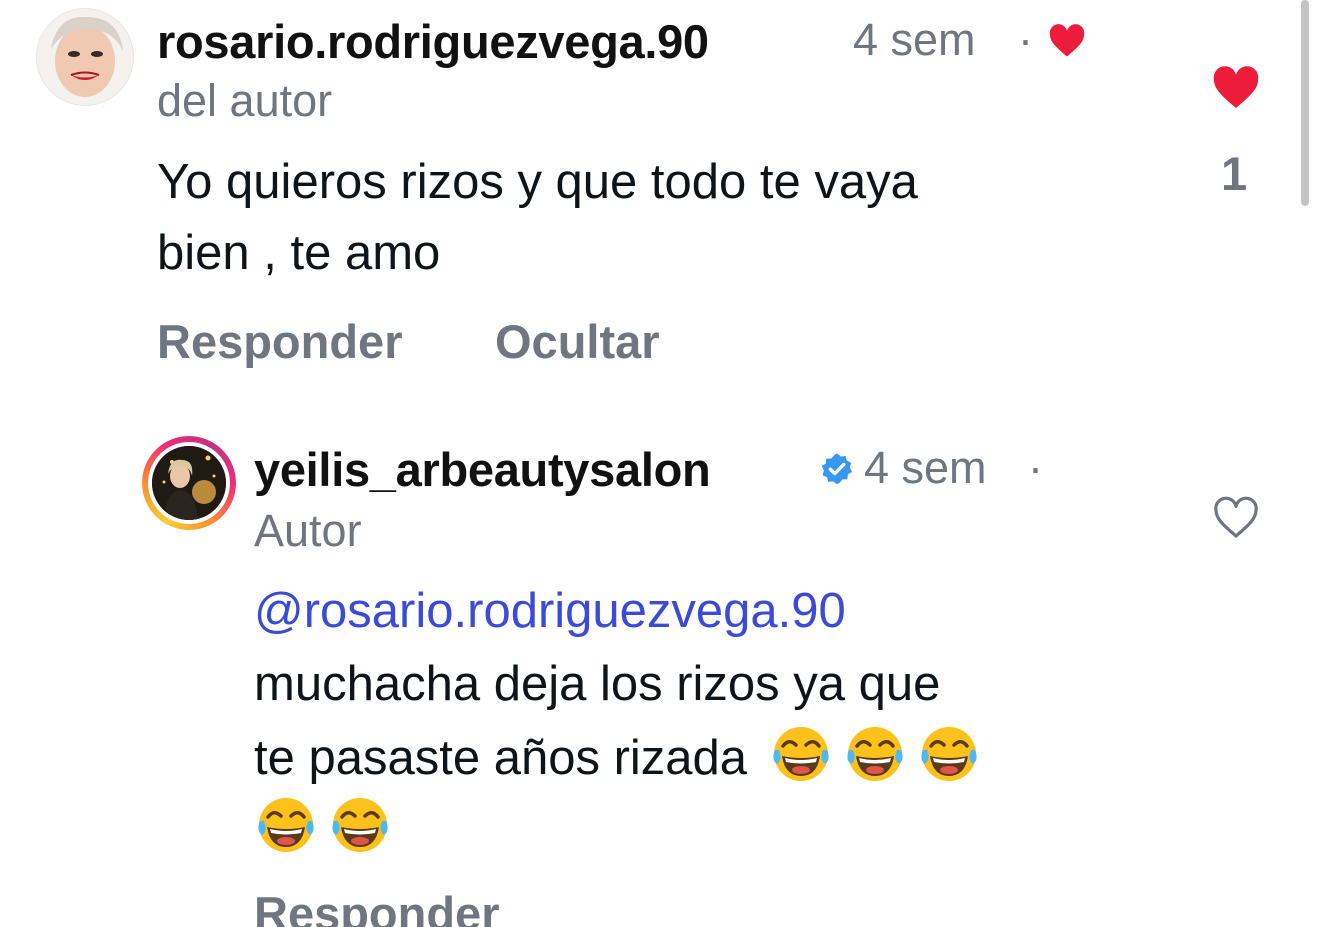  Describe the element at coordinates (1236, 518) in the screenshot. I see `heart-outline-icon` at that location.